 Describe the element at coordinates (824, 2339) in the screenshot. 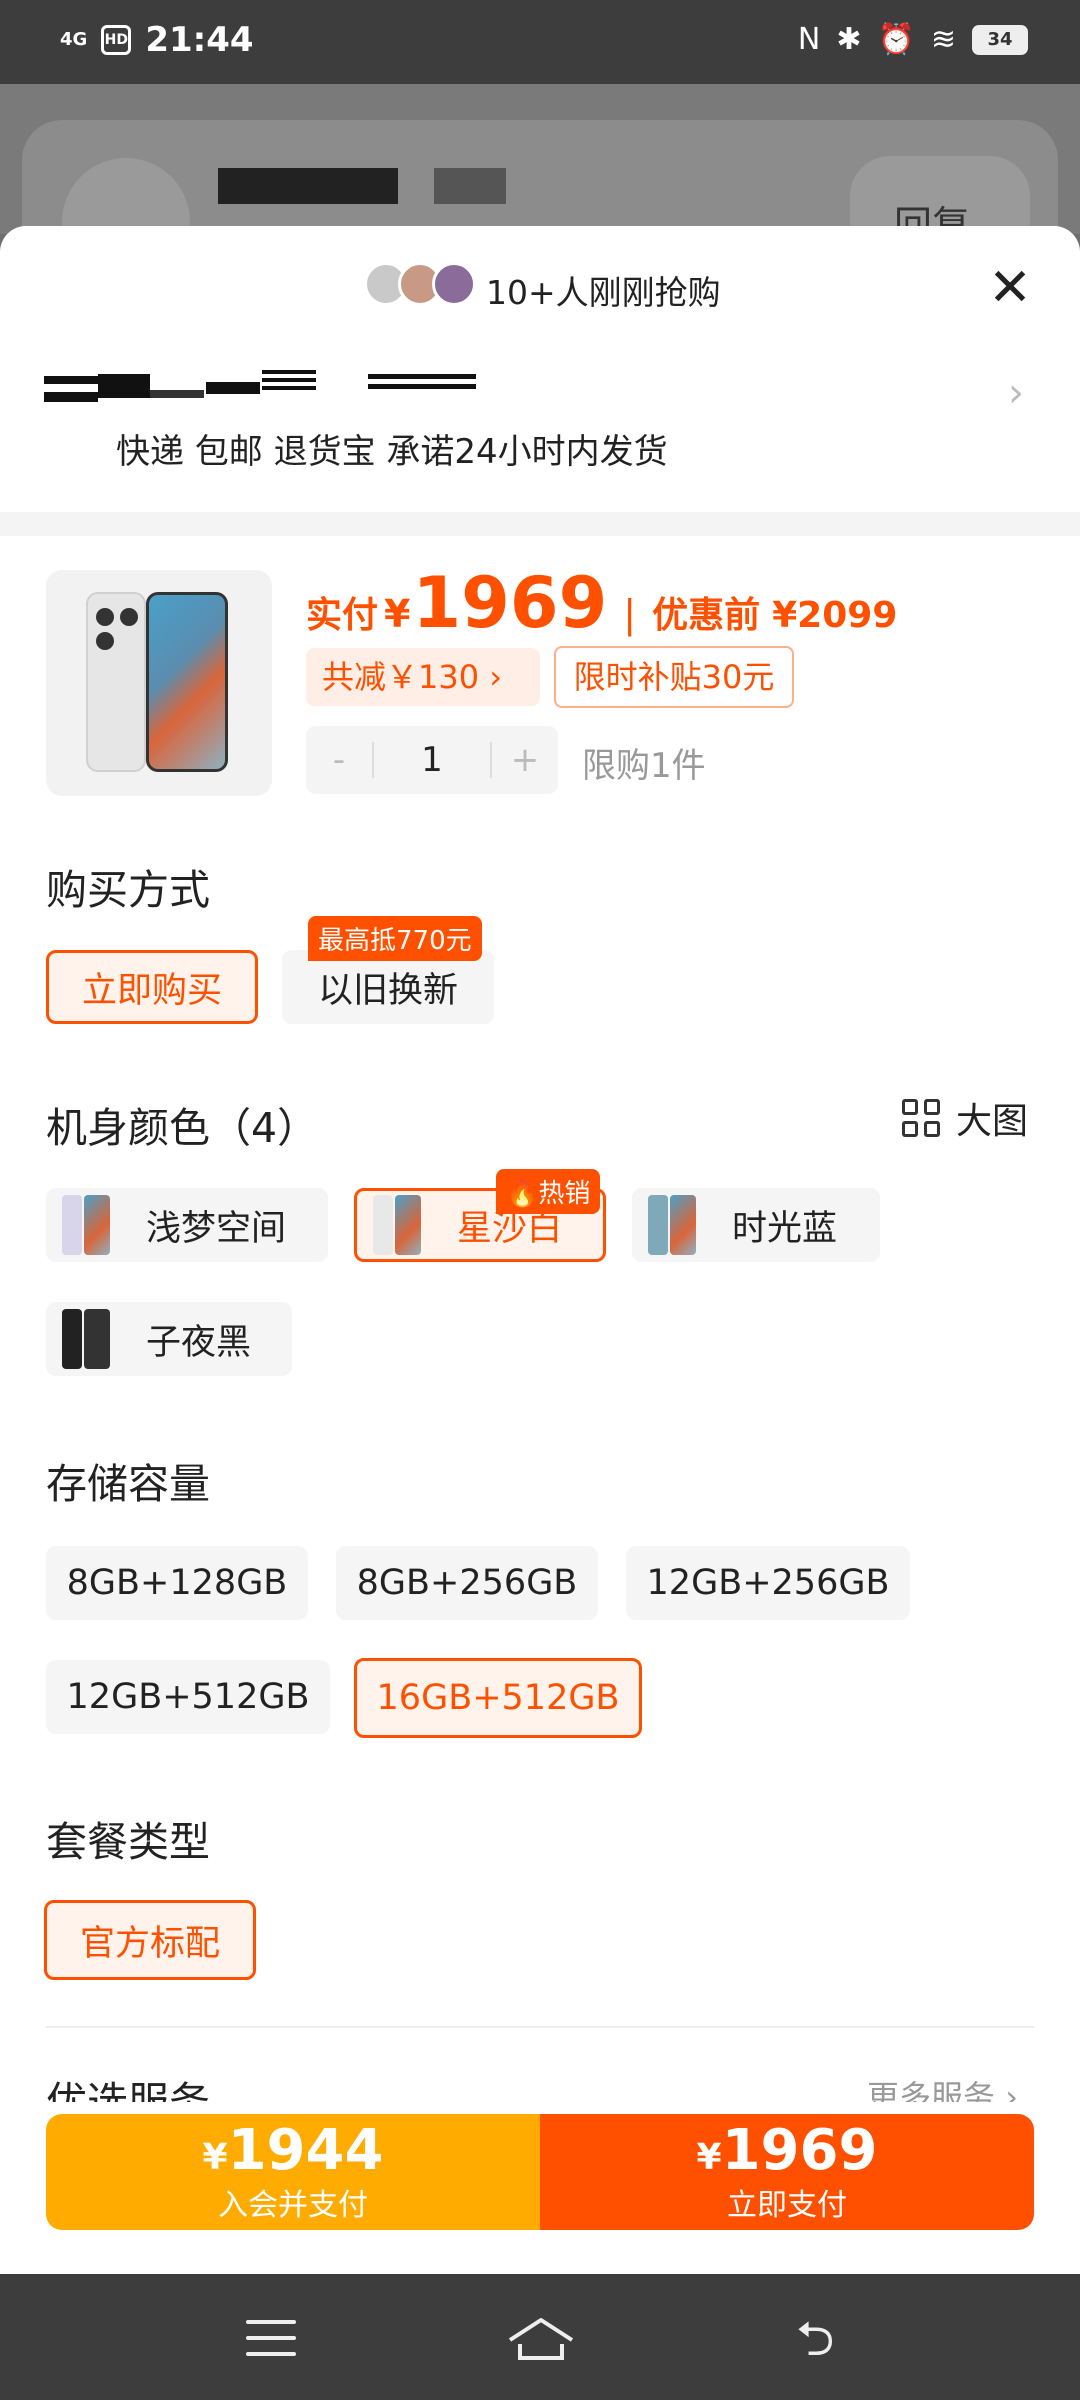

I see `back-icon: ⮌` at that location.